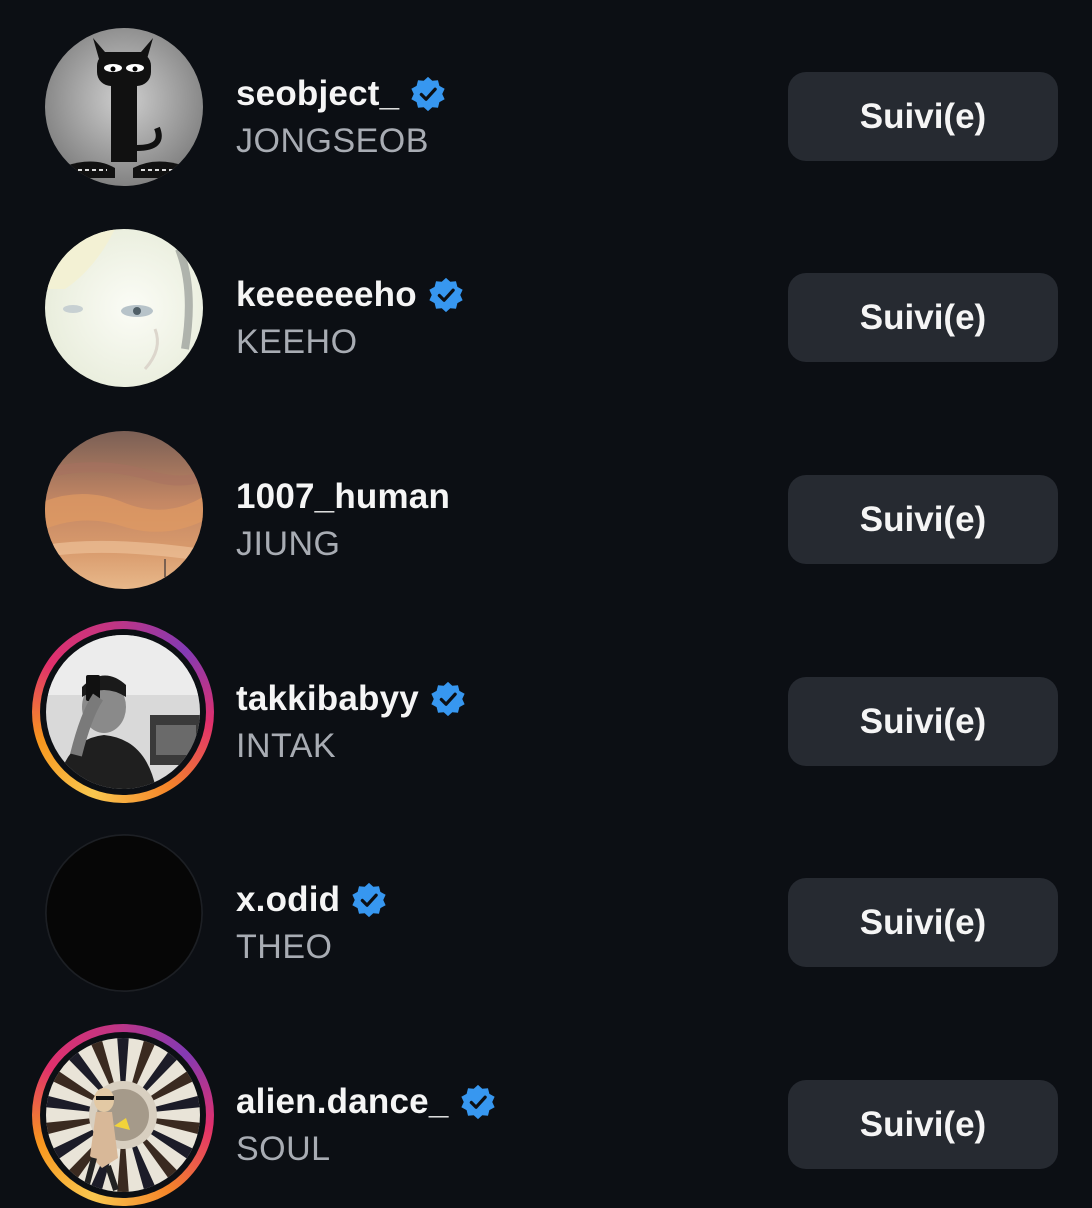 The height and width of the screenshot is (1208, 1092). I want to click on user-names: alien.dance_ SOUL, so click(366, 1124).